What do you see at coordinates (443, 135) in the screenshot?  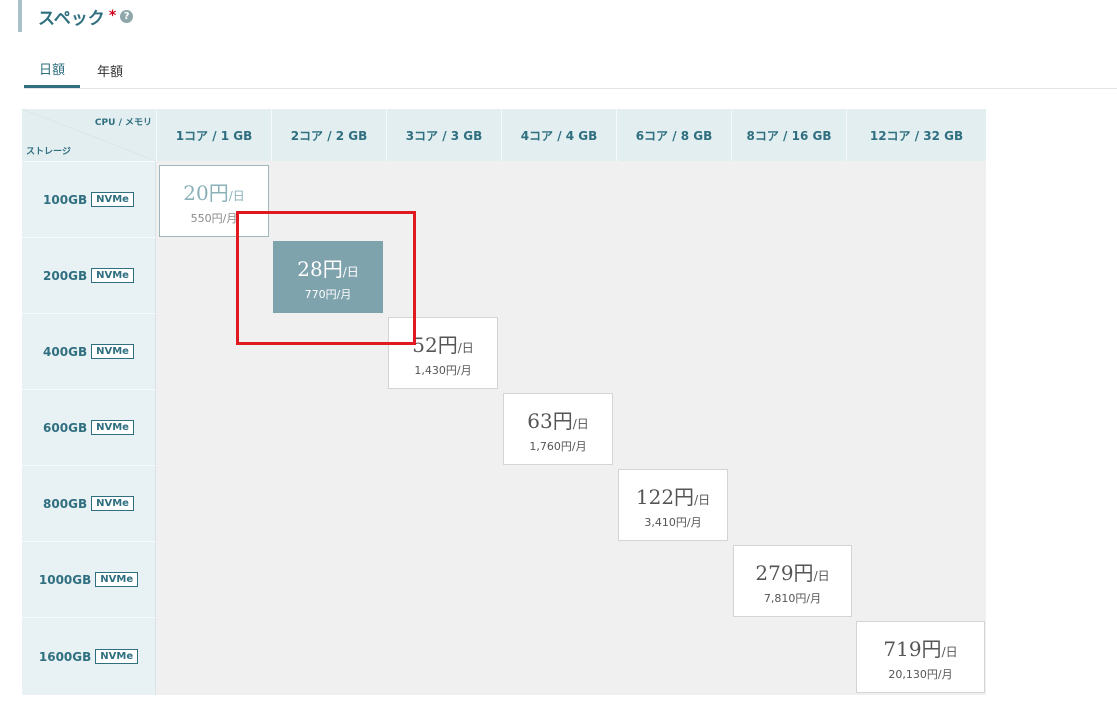 I see `column-header: 3コア / 3 GB` at bounding box center [443, 135].